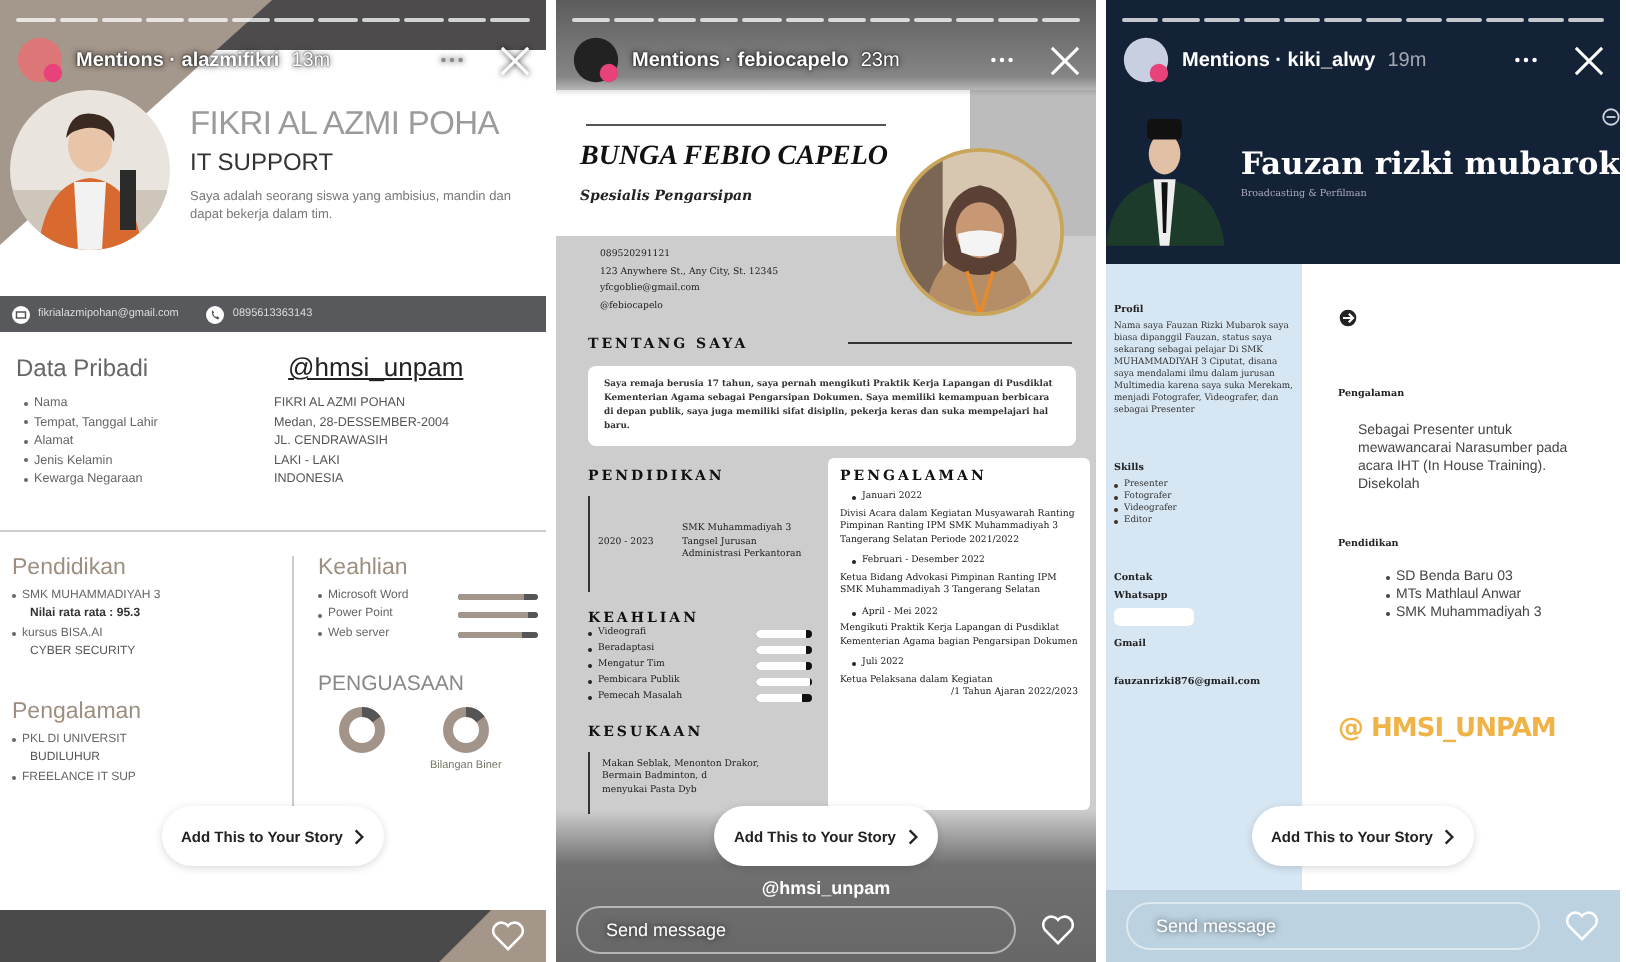  What do you see at coordinates (740, 60) in the screenshot?
I see `story-title: Mentions · febiocapelo` at bounding box center [740, 60].